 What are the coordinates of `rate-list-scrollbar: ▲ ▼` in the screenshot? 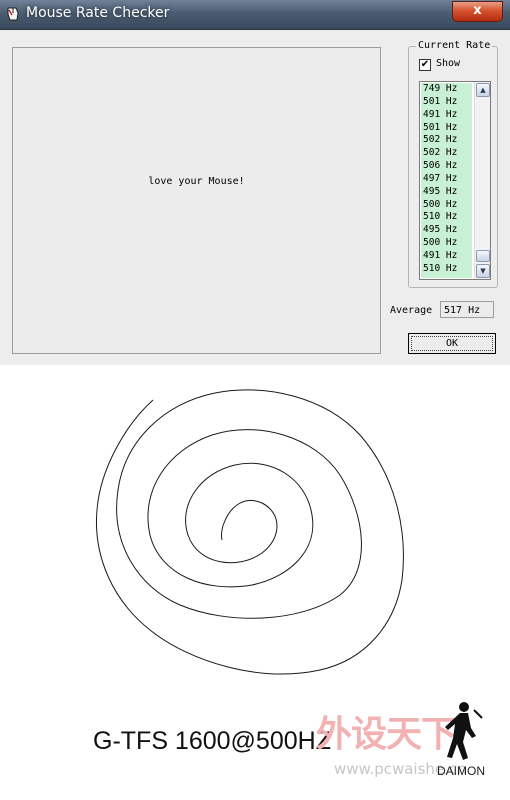 It's located at (482, 180).